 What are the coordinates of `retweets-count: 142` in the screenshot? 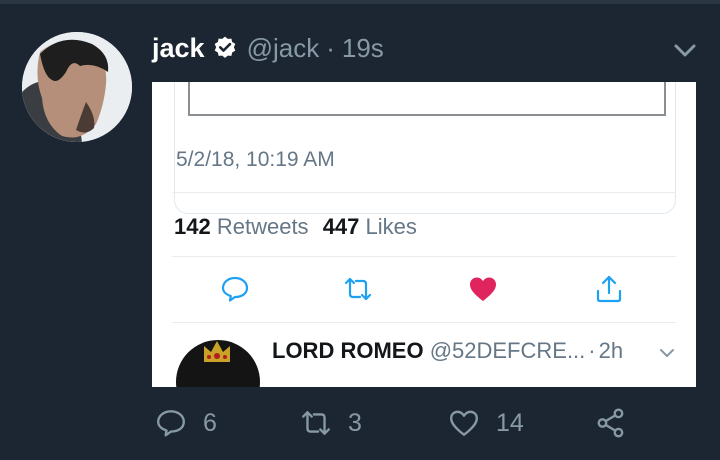 It's located at (192, 226).